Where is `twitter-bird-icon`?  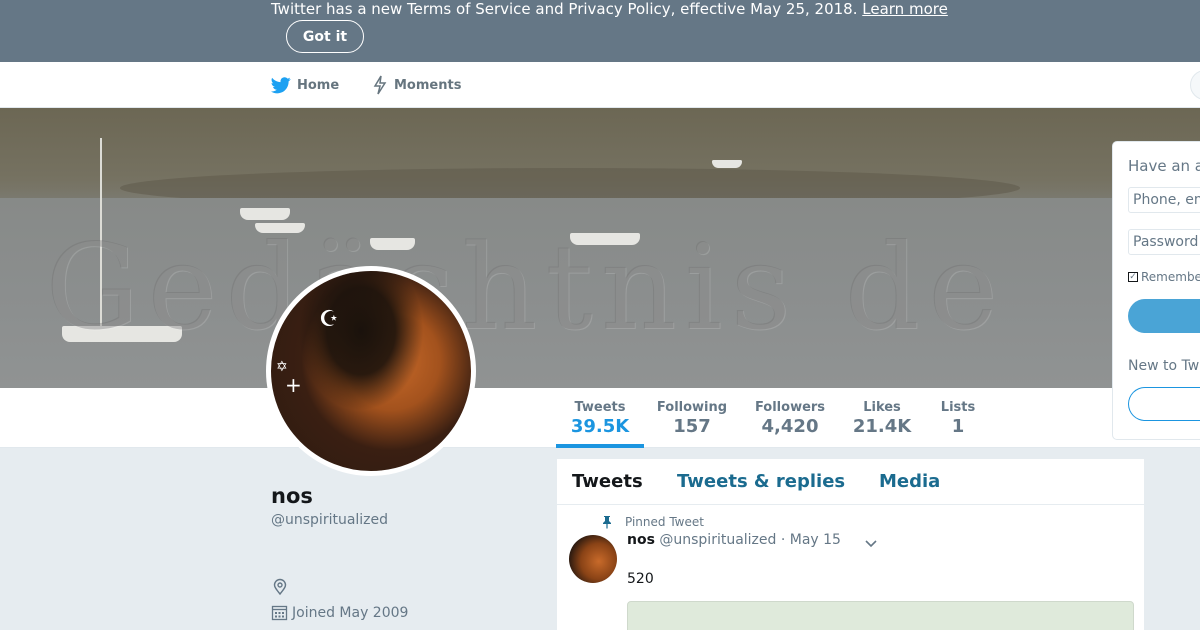
twitter-bird-icon is located at coordinates (281, 84).